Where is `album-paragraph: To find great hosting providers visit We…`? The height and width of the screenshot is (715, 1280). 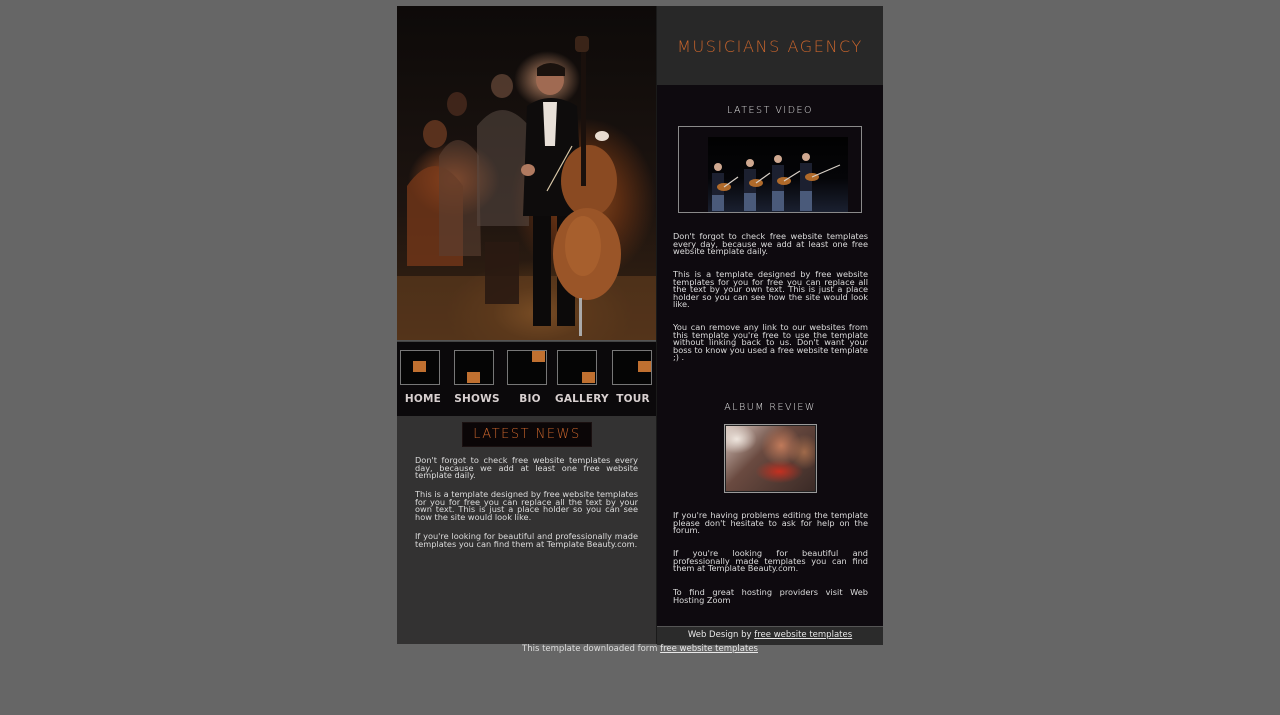
album-paragraph: To find great hosting providers visit We… is located at coordinates (770, 596).